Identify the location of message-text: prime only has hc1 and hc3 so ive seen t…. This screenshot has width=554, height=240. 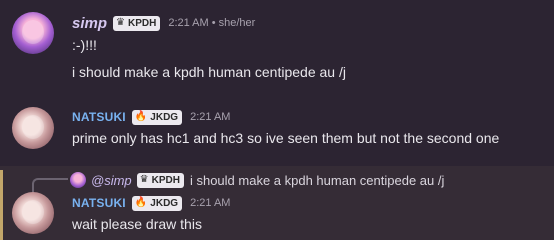
(286, 138).